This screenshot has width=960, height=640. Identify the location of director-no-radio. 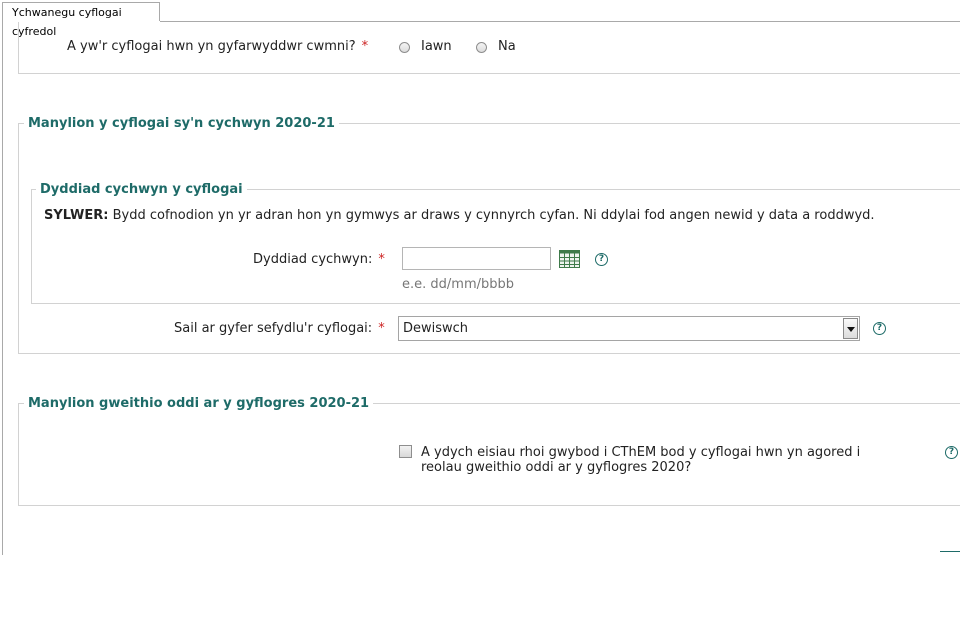
(481, 47).